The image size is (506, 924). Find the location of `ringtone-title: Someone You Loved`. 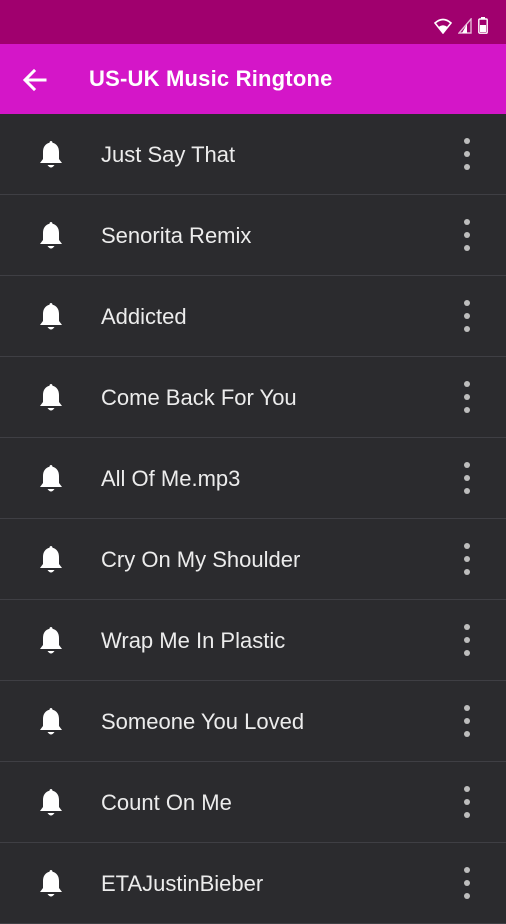

ringtone-title: Someone You Loved is located at coordinates (203, 721).